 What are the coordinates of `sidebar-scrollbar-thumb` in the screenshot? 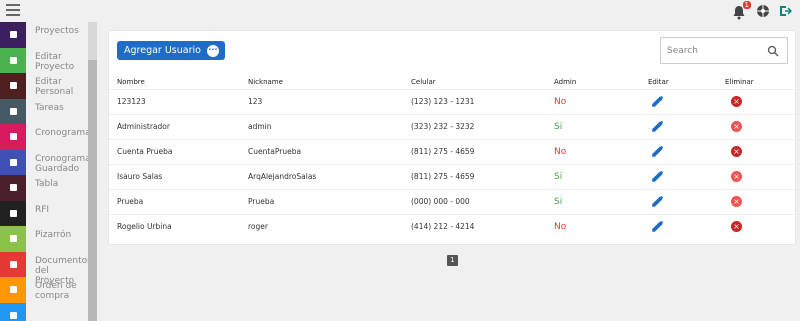 It's located at (92, 190).